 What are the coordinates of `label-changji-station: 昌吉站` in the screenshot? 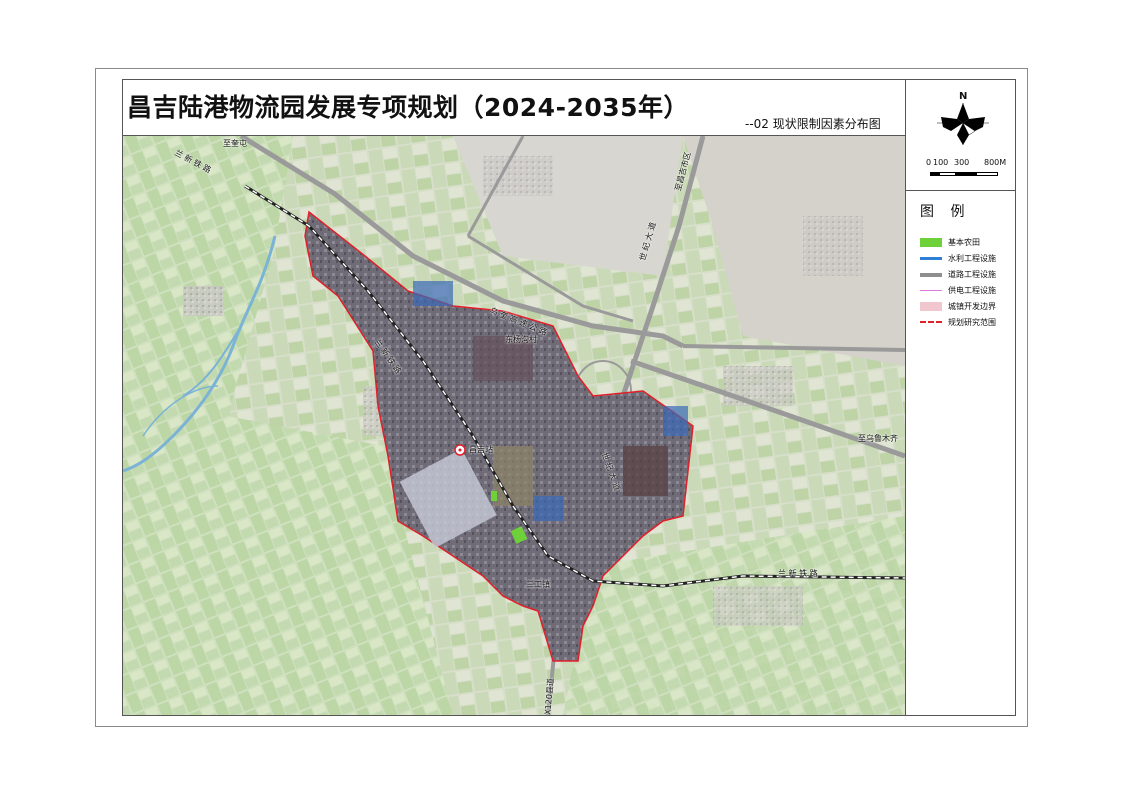 It's located at (481, 449).